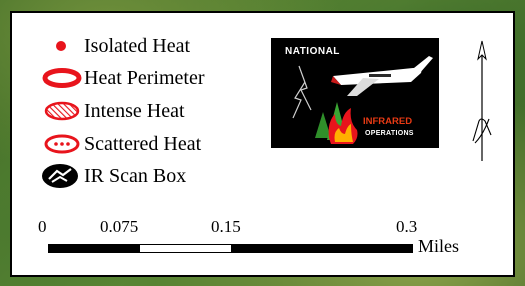 The height and width of the screenshot is (286, 525). I want to click on scale-units: Miles, so click(439, 246).